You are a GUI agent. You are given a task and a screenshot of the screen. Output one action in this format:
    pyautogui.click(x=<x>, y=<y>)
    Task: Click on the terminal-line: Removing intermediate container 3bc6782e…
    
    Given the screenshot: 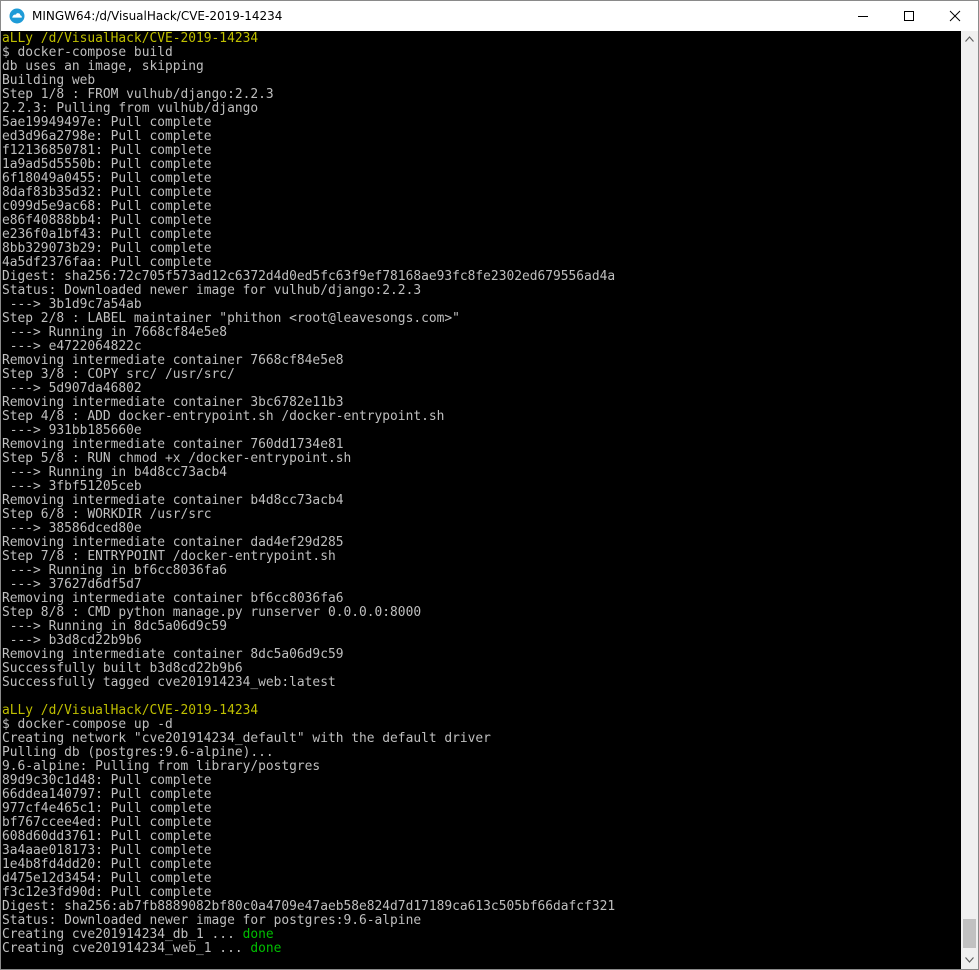 What is the action you would take?
    pyautogui.click(x=172, y=403)
    